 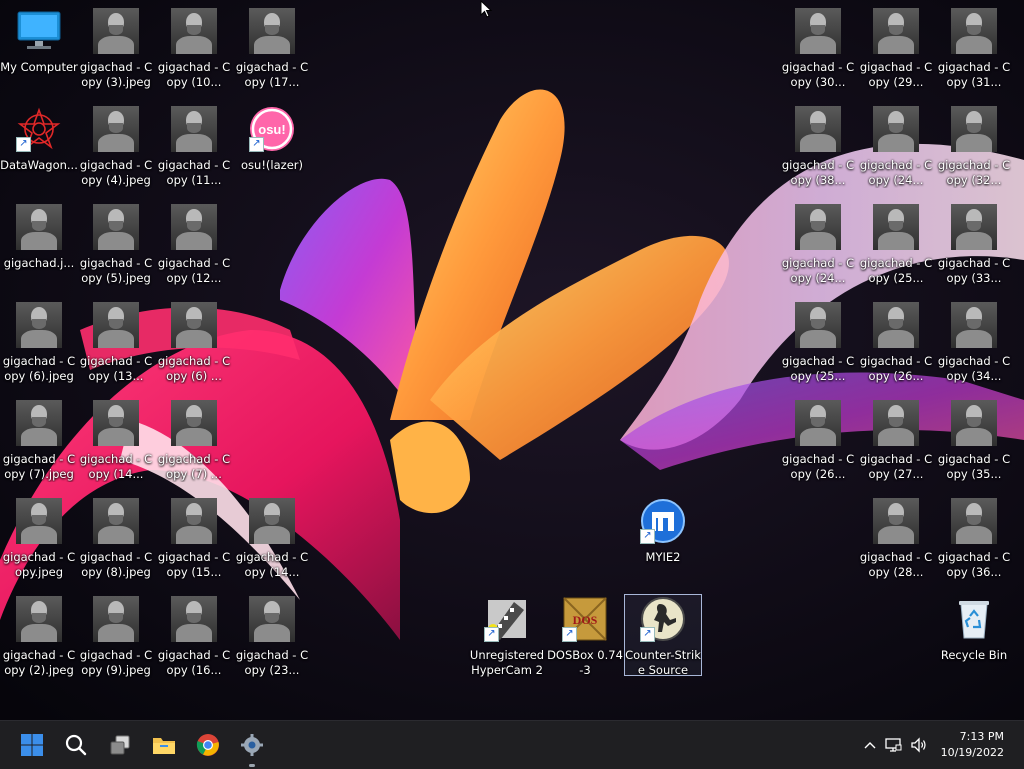 I want to click on icon-label: gigachad - Copy.jpeg, so click(x=39, y=564).